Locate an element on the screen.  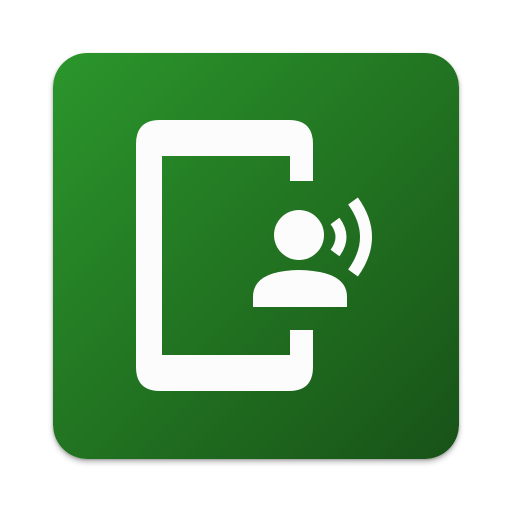
person-head-icon is located at coordinates (299, 235).